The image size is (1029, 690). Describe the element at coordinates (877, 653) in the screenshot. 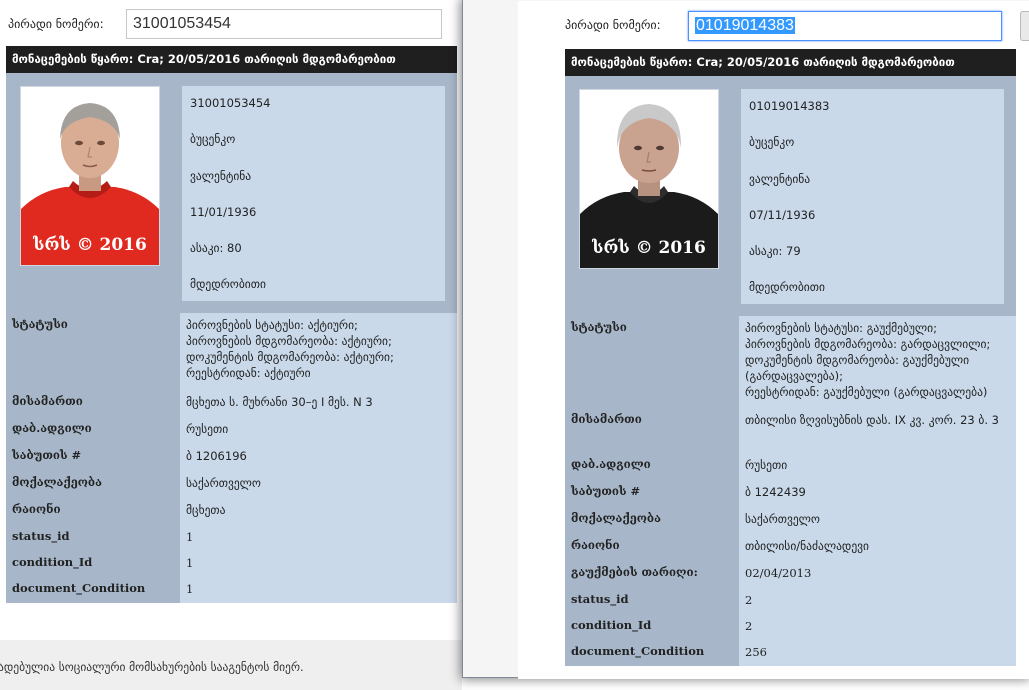

I see `row-value-document-condition: 256` at that location.